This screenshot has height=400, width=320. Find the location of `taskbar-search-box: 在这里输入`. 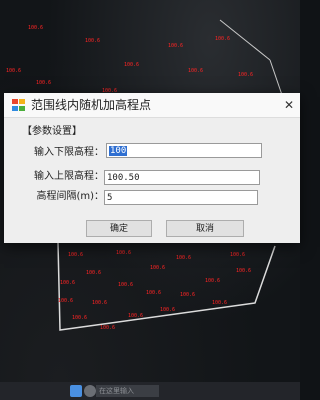

taskbar-search-box: 在这里输入 is located at coordinates (127, 391).